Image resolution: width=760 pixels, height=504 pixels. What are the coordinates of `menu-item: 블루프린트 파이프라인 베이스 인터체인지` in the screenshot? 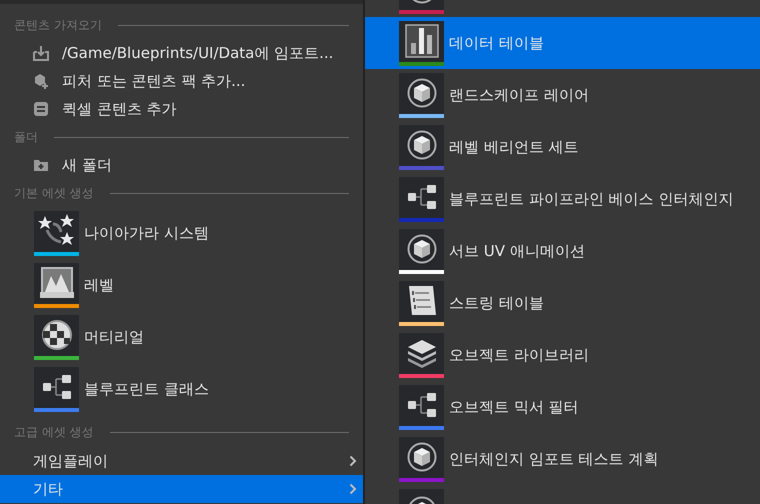 It's located at (562, 199).